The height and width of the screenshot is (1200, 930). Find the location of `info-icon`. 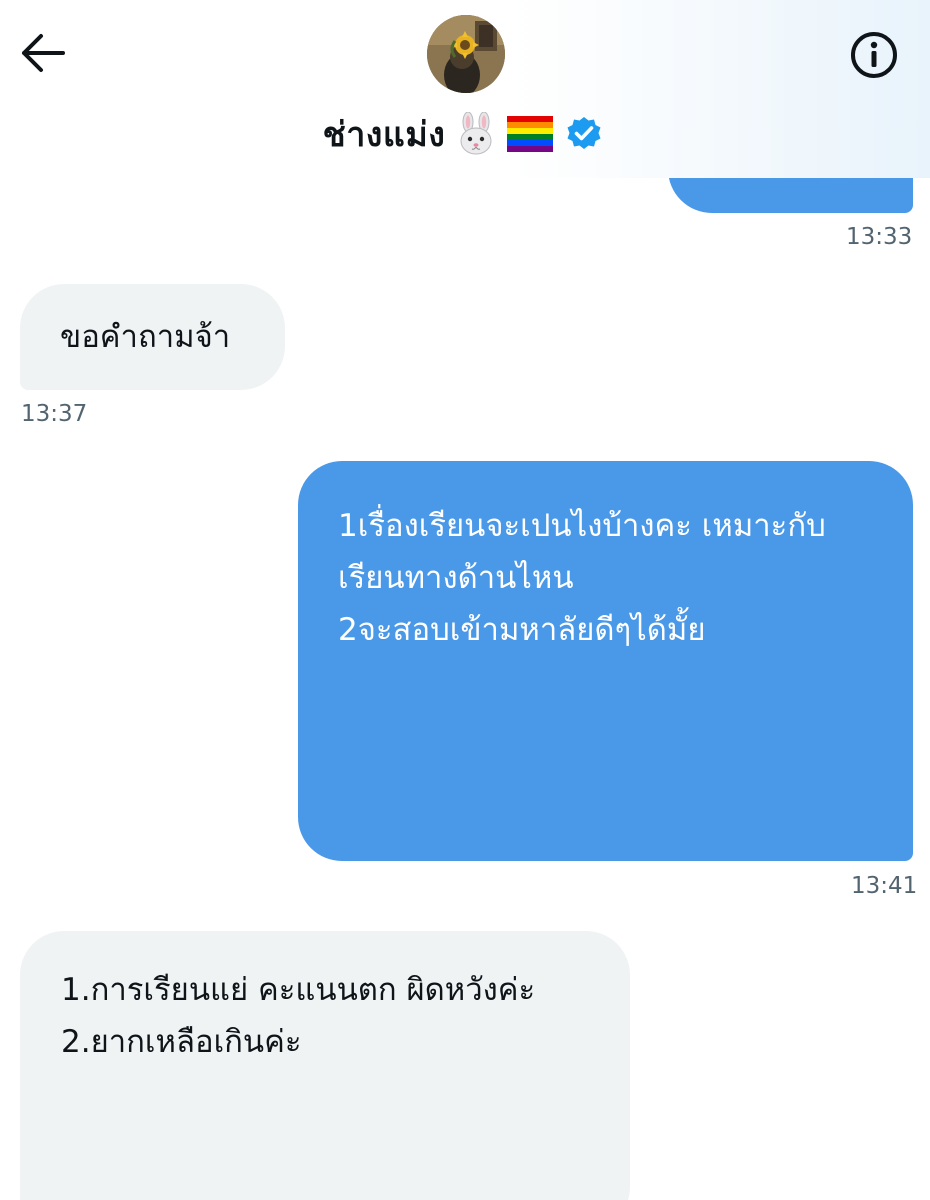

info-icon is located at coordinates (874, 57).